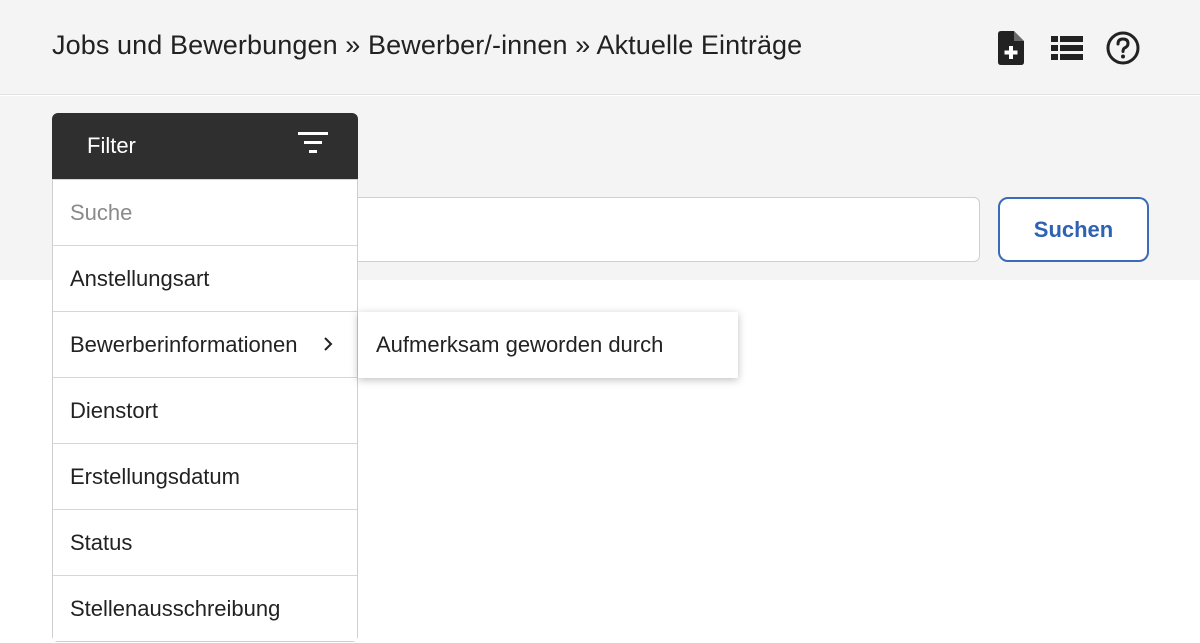 Image resolution: width=1200 pixels, height=643 pixels. What do you see at coordinates (184, 344) in the screenshot?
I see `dropdown-item-label: Bewerberinformationen` at bounding box center [184, 344].